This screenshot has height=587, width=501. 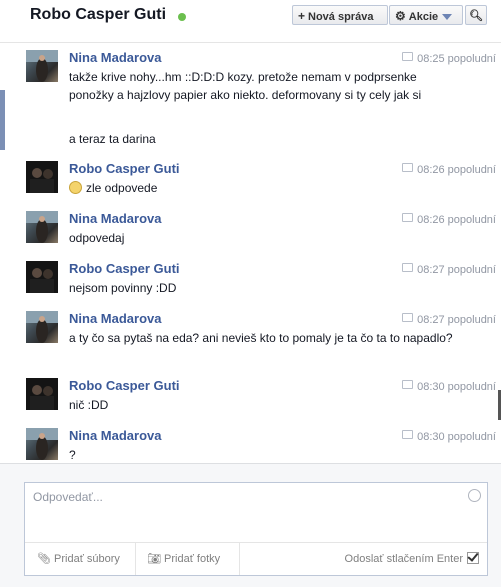 I want to click on new-message-label: Nová správa, so click(x=341, y=17).